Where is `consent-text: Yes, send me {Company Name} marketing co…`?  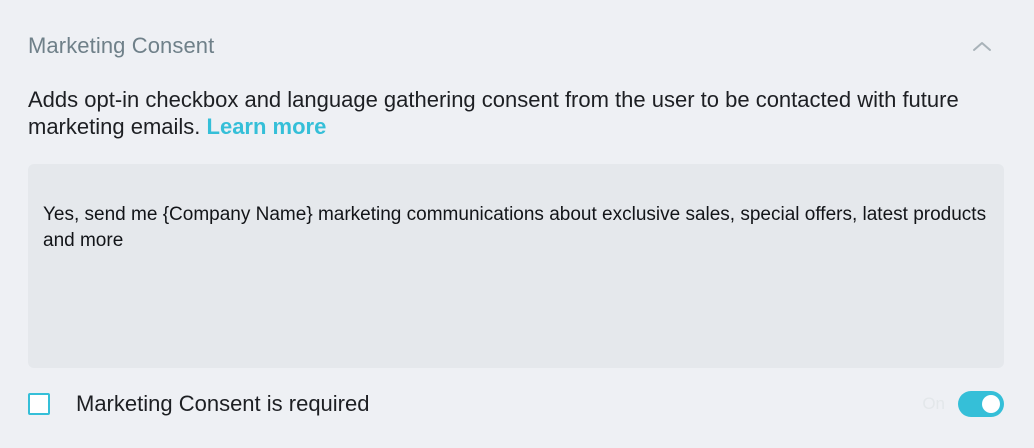
consent-text: Yes, send me {Company Name} marketing co… is located at coordinates (515, 227).